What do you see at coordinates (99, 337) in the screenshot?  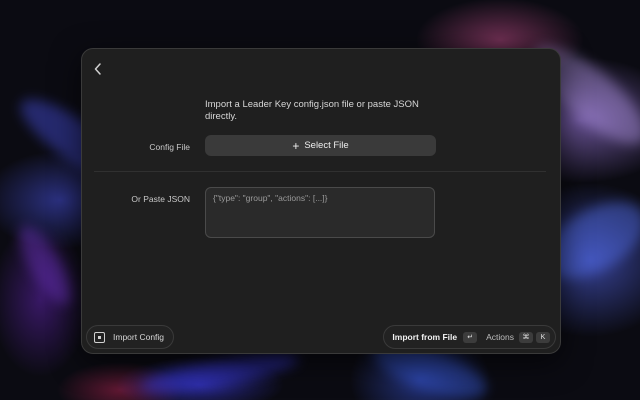 I see `extension-icon` at bounding box center [99, 337].